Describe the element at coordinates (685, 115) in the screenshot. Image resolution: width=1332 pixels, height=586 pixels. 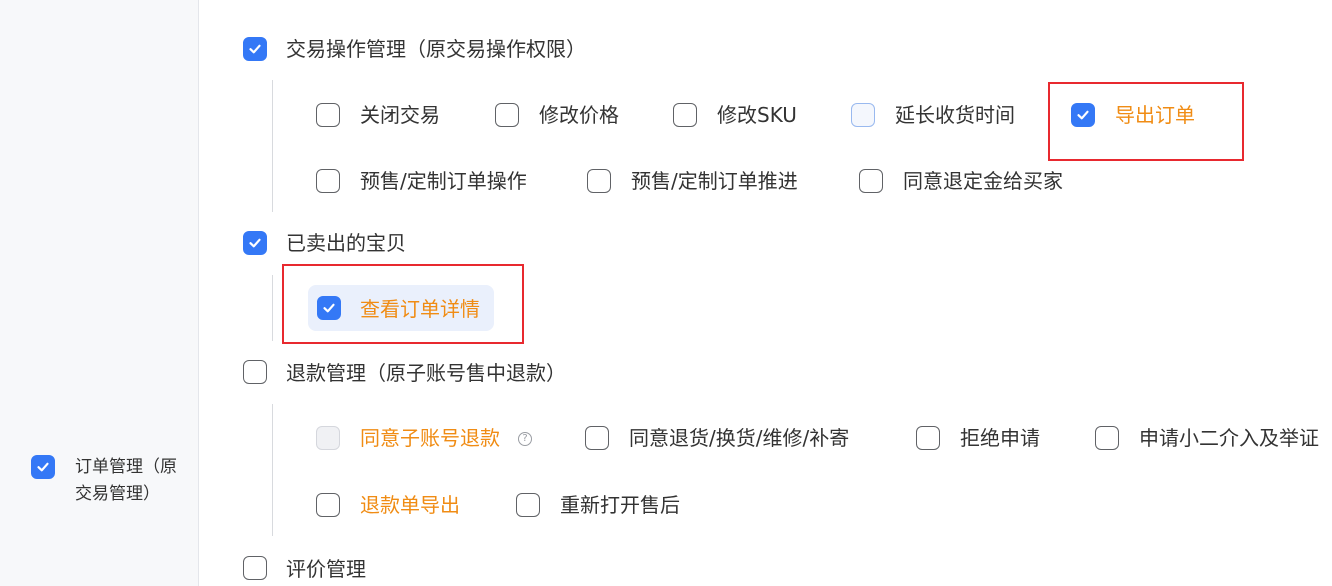
I see `modify-sku-checkbox` at that location.